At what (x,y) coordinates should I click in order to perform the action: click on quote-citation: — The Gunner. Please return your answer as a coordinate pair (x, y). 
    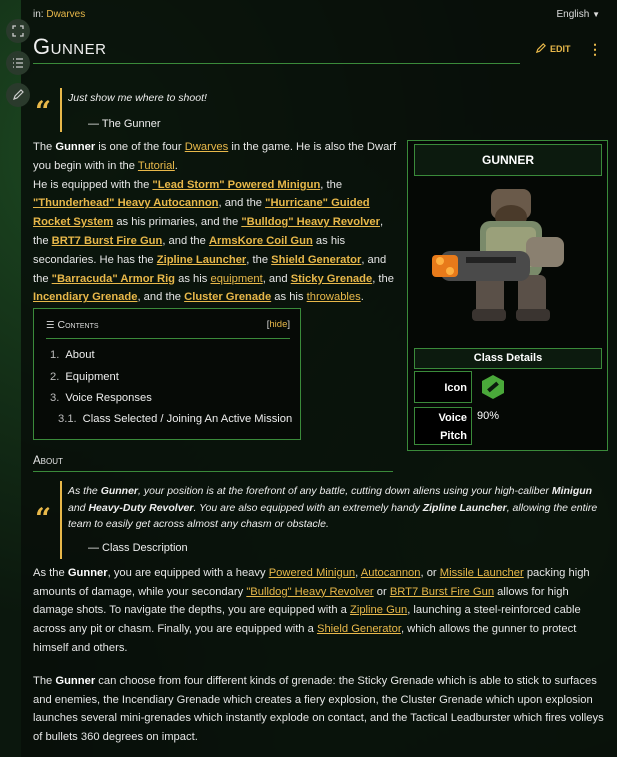
    Looking at the image, I should click on (124, 124).